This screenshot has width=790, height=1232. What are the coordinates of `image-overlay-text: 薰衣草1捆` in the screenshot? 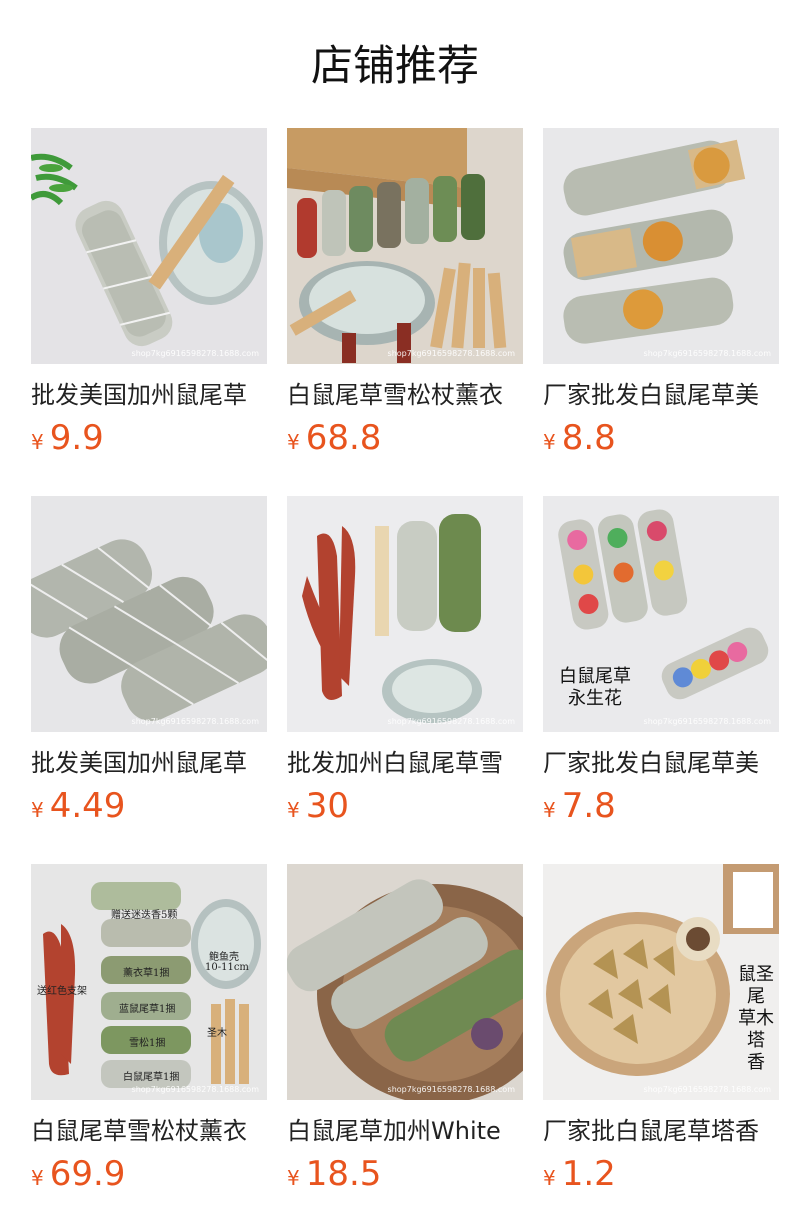 It's located at (146, 973).